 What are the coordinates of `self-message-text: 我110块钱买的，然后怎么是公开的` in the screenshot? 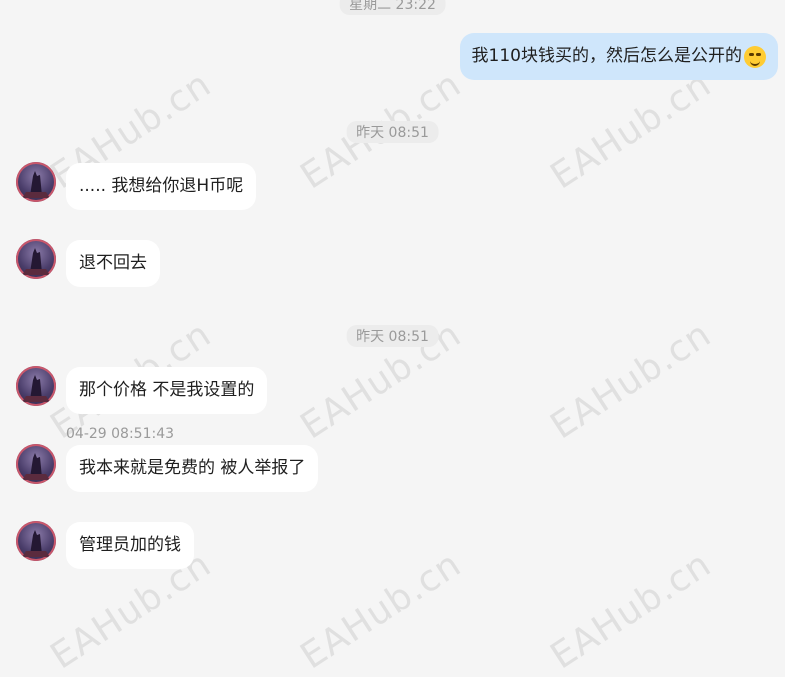 It's located at (606, 56).